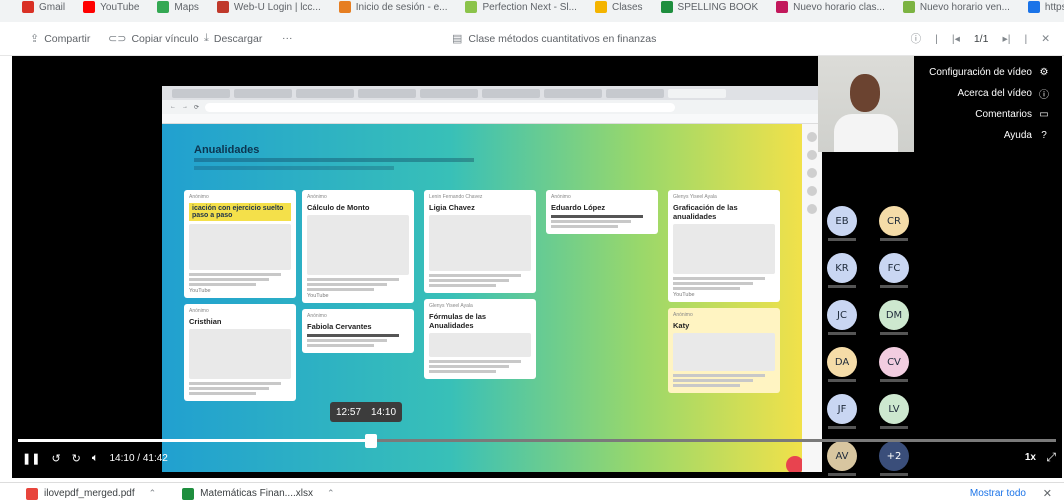  Describe the element at coordinates (287, 38) in the screenshot. I see `more-options-button: ···` at that location.